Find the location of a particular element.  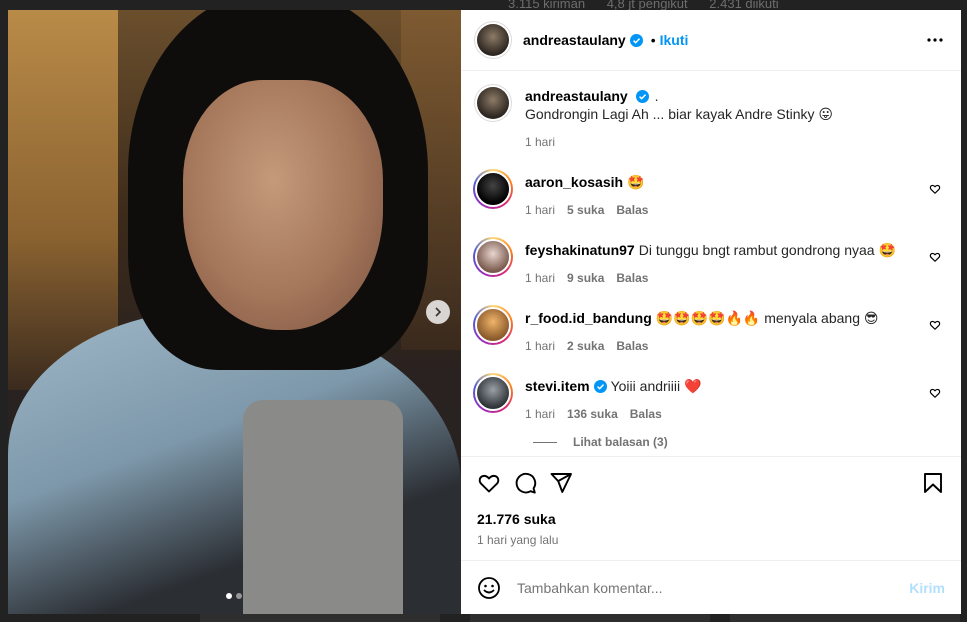

caption-meta: 1 hari is located at coordinates (679, 142).